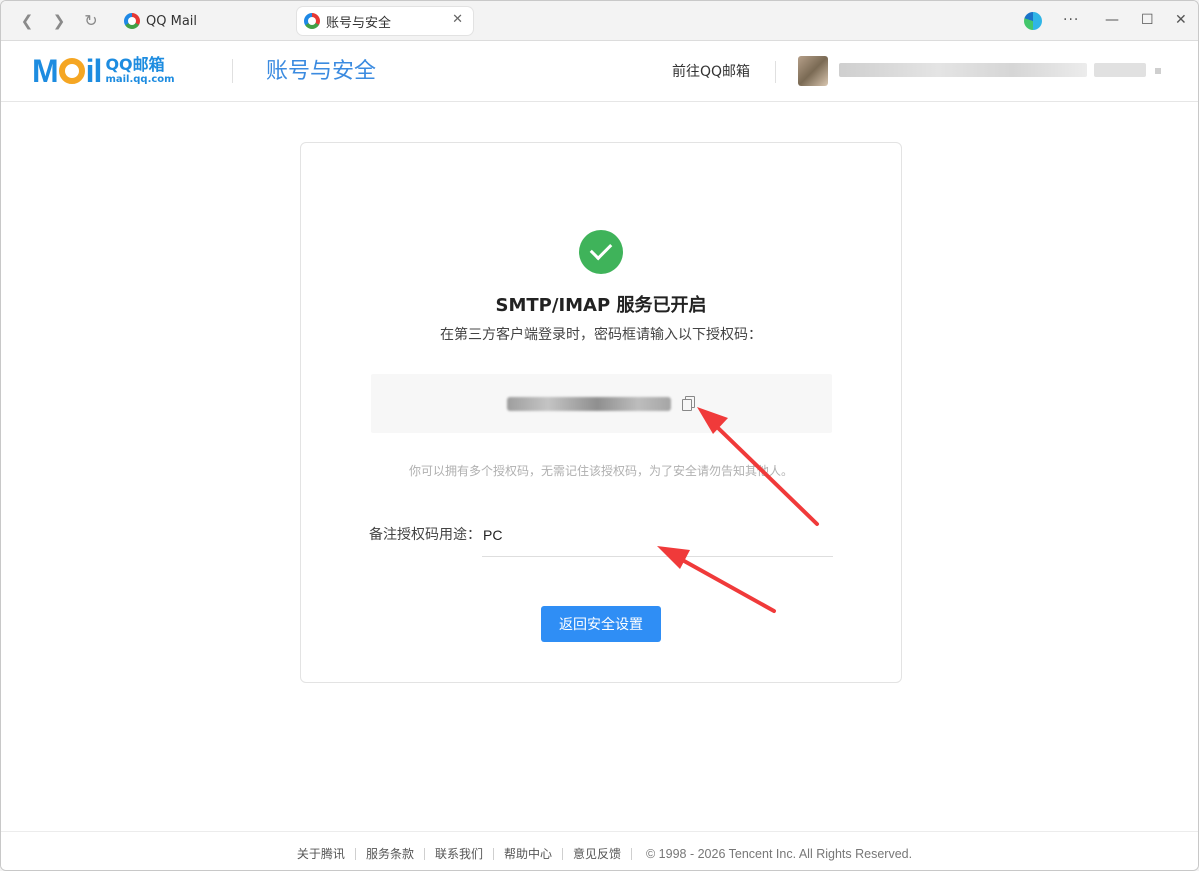 This screenshot has width=1199, height=871. Describe the element at coordinates (1120, 70) in the screenshot. I see `account-tag-redacted` at that location.